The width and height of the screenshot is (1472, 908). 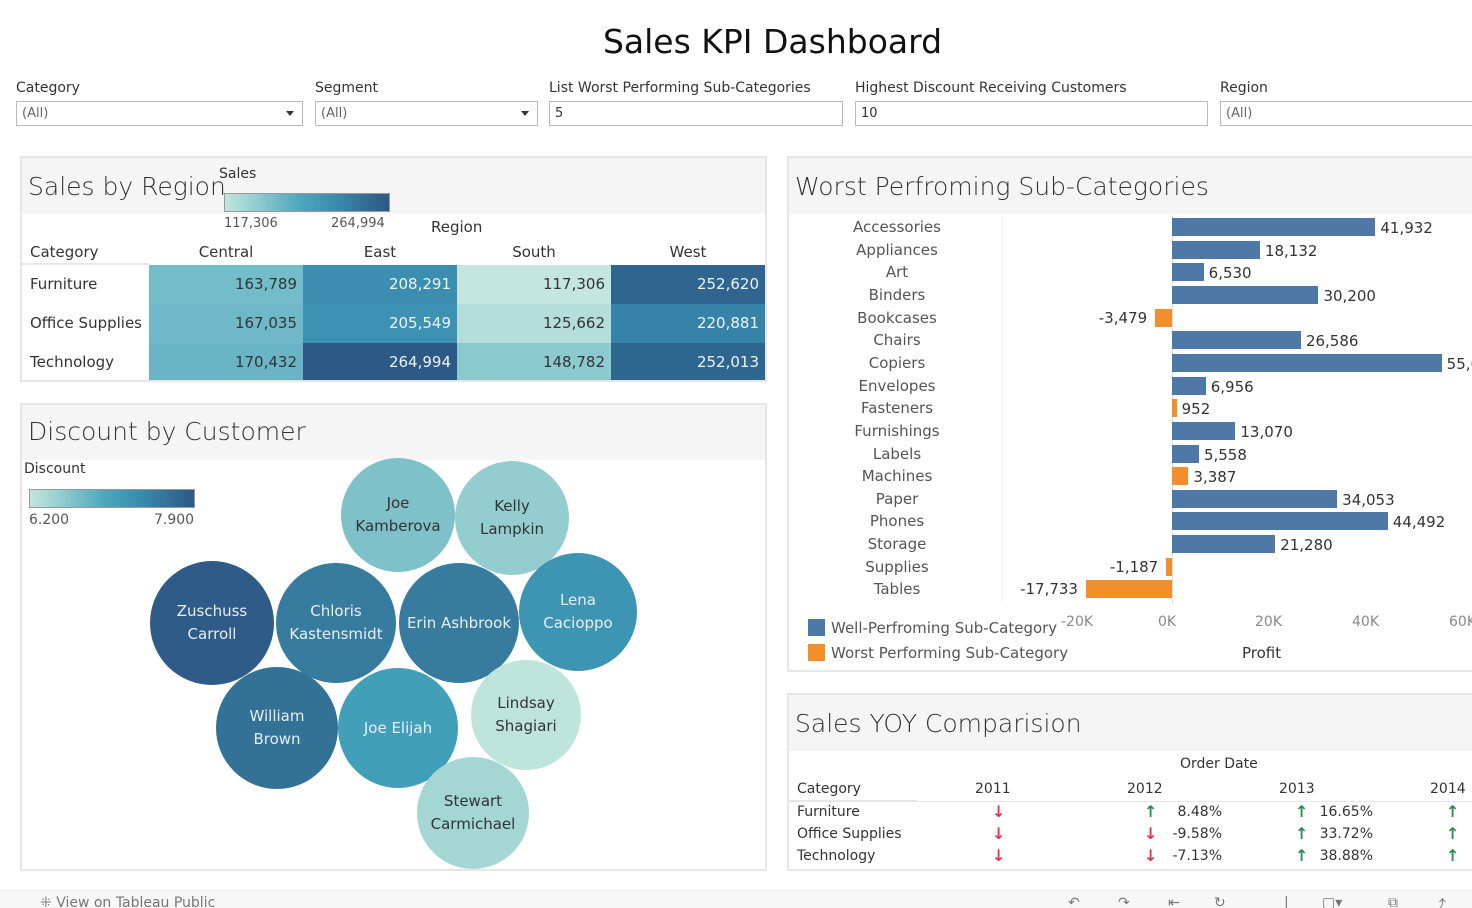 I want to click on customer-name-line: Lindsay, so click(x=526, y=703).